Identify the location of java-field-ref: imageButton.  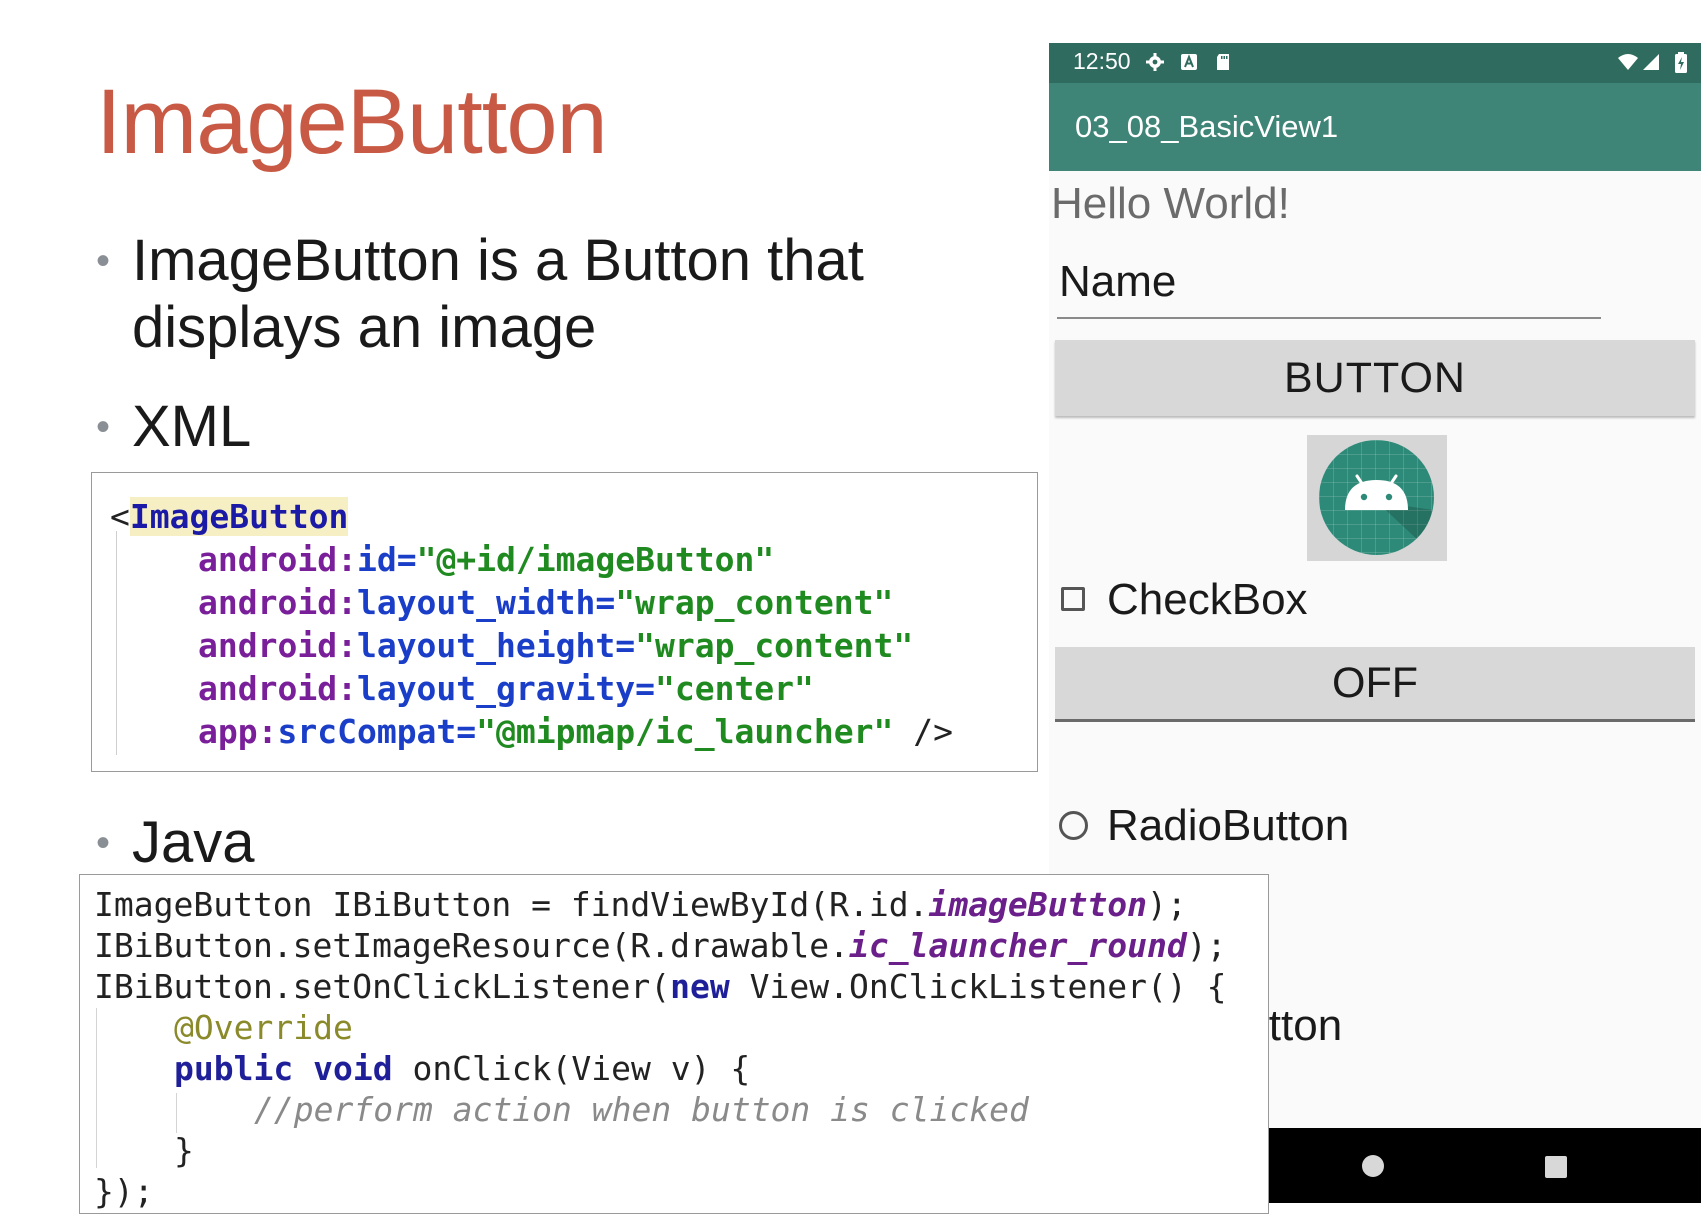
(1037, 904).